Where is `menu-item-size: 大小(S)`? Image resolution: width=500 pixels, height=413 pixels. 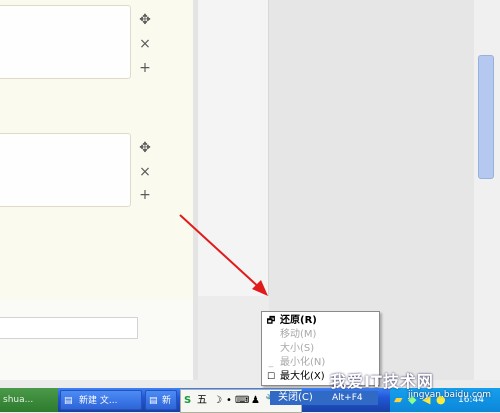 menu-item-size: 大小(S) is located at coordinates (297, 348).